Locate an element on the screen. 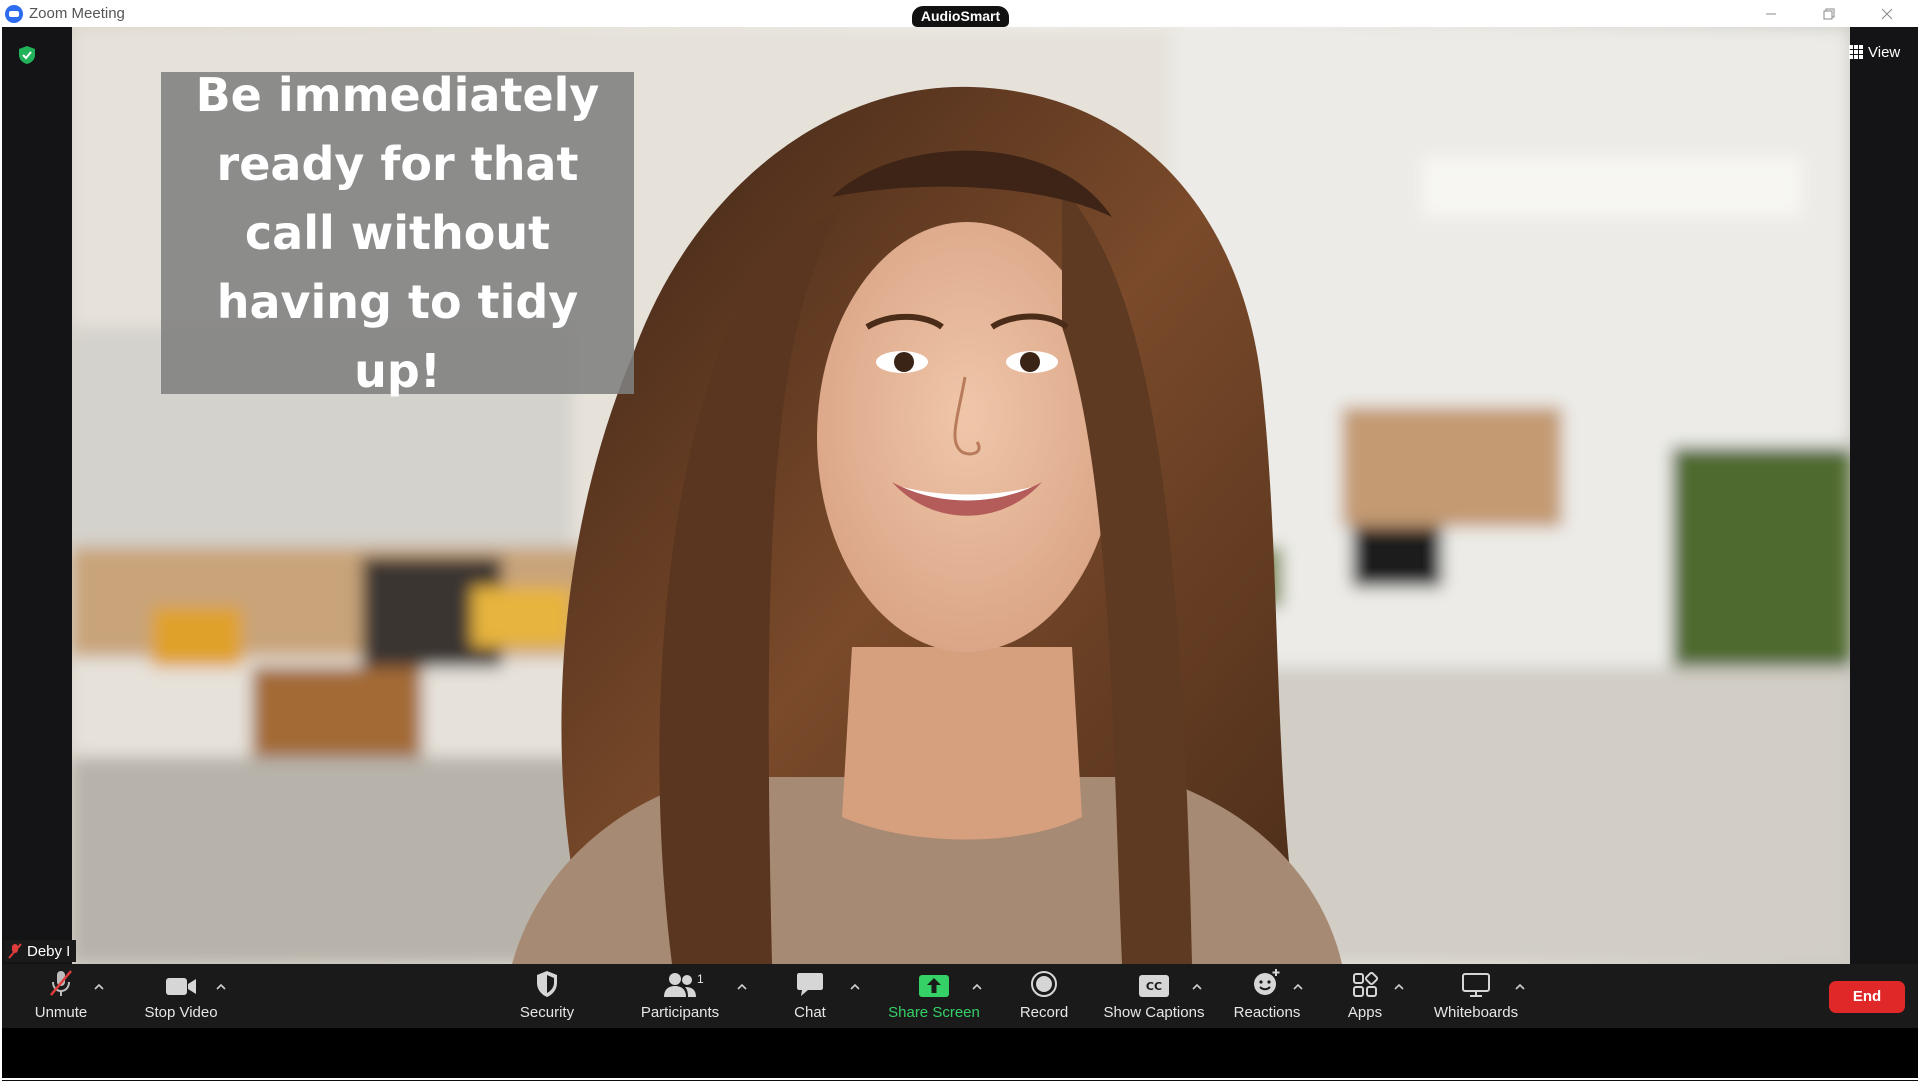 The height and width of the screenshot is (1081, 1920). chat-bubble-icon is located at coordinates (810, 984).